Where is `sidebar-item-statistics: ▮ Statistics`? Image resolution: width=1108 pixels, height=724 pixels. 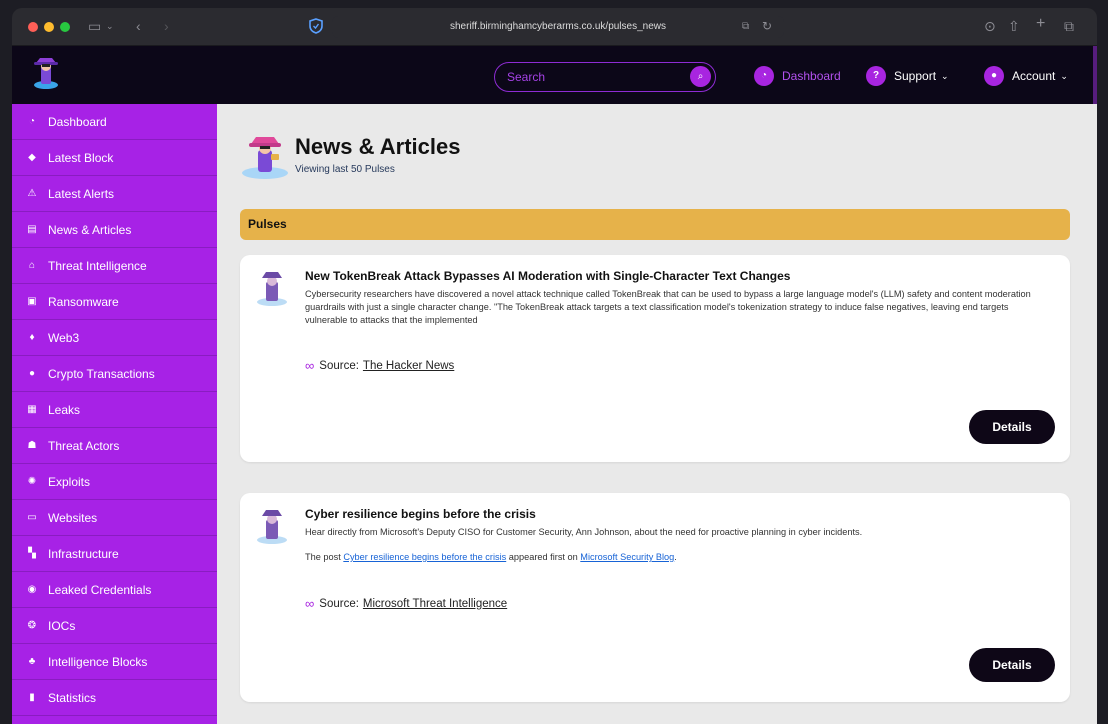
sidebar-item-statistics: ▮ Statistics is located at coordinates (114, 698).